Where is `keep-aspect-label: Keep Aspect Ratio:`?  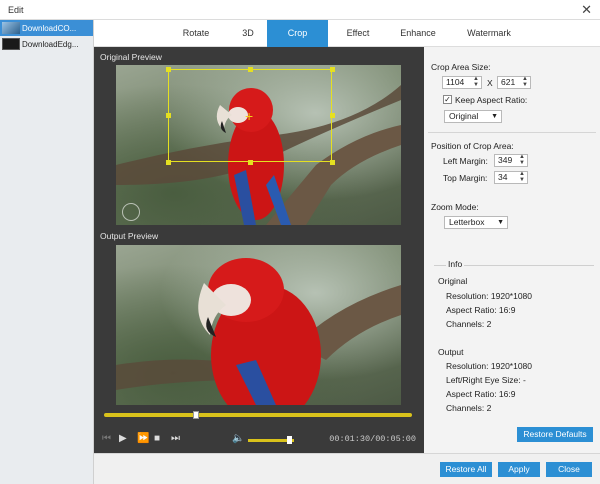
keep-aspect-label: Keep Aspect Ratio: is located at coordinates (491, 100).